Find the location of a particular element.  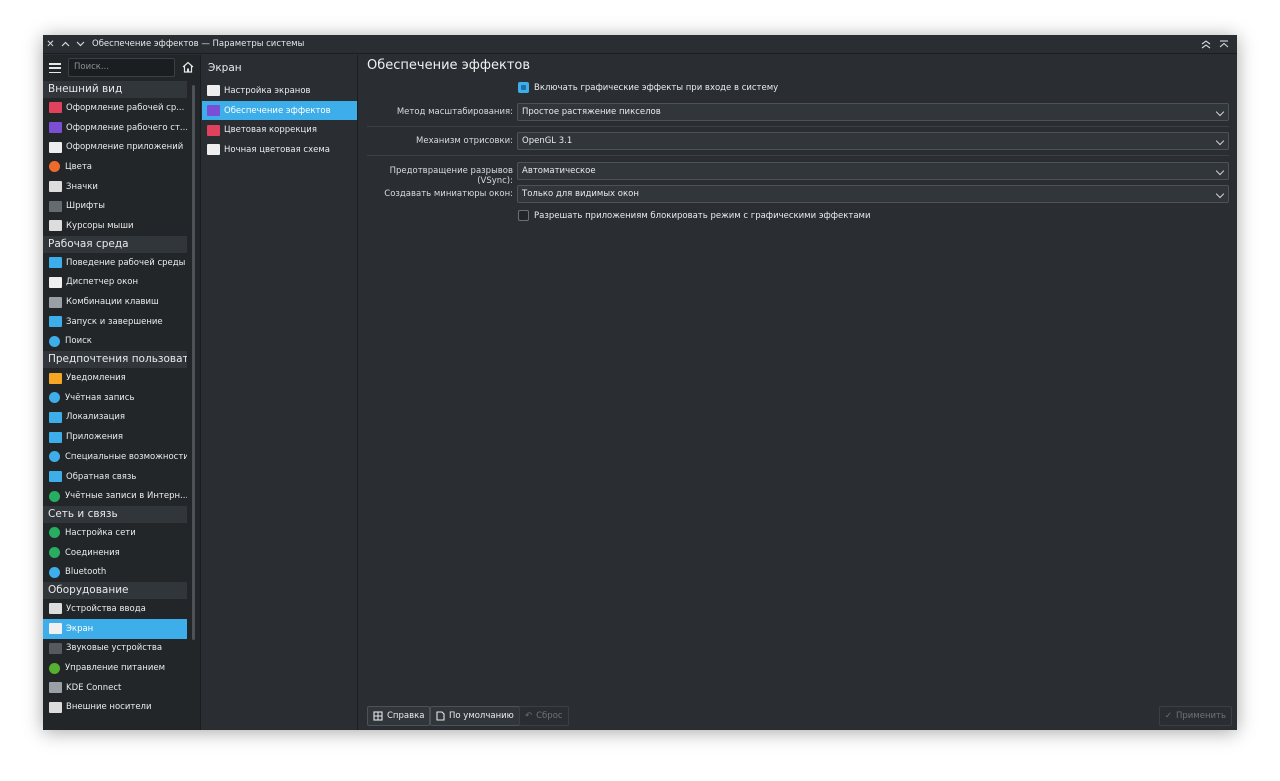

cursor-icon is located at coordinates (55, 226).